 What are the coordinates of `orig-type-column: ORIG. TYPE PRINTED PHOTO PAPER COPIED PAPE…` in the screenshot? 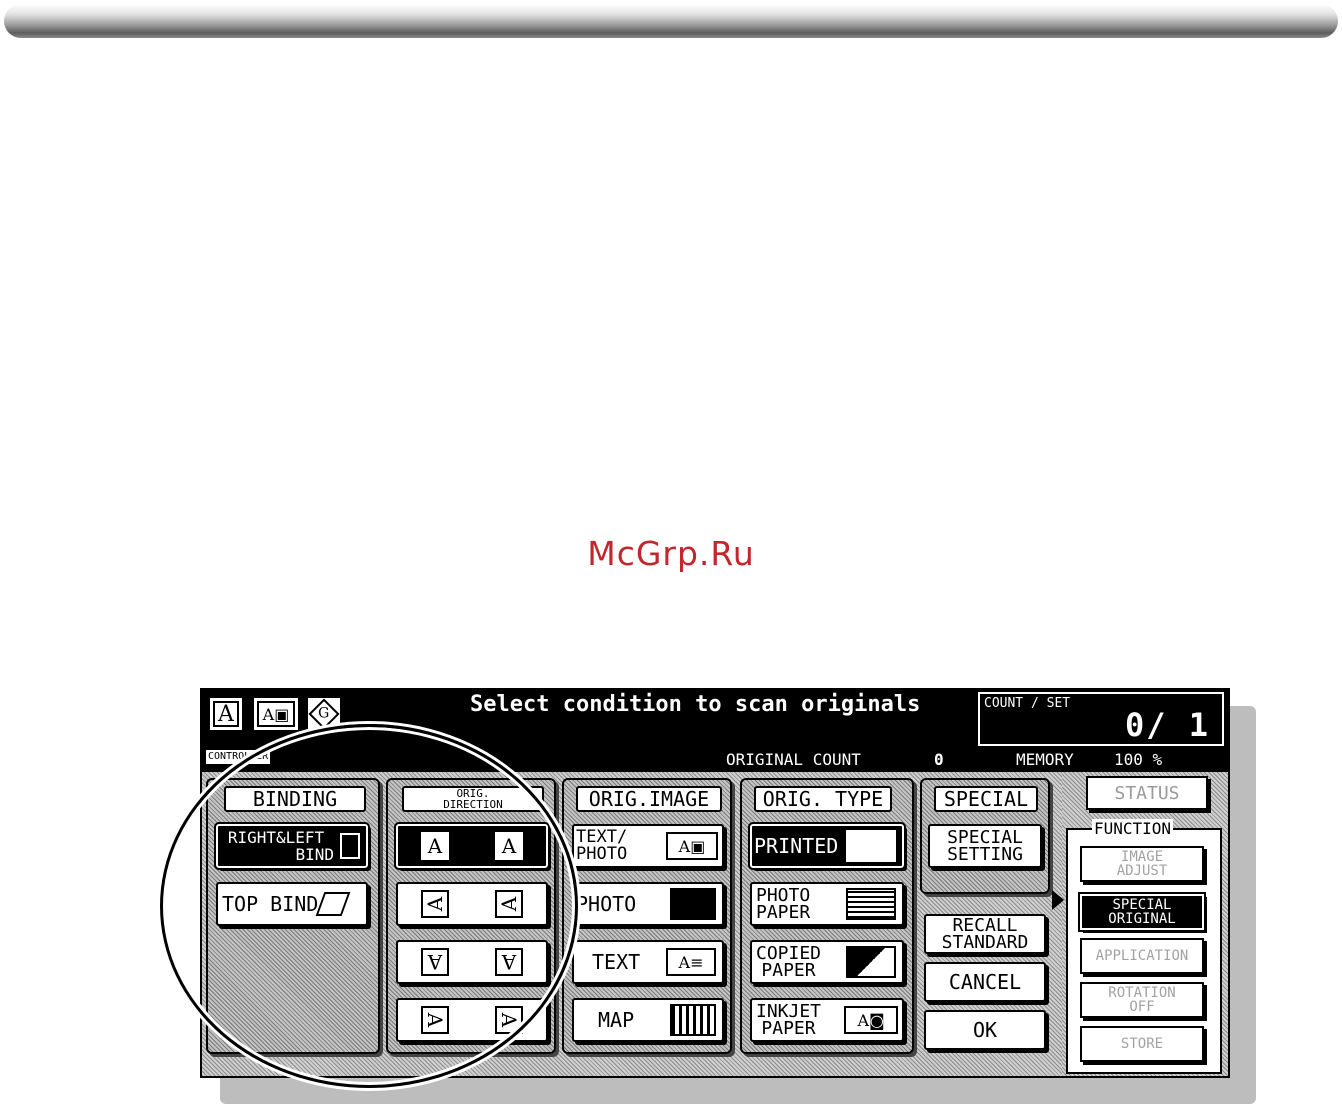 It's located at (827, 916).